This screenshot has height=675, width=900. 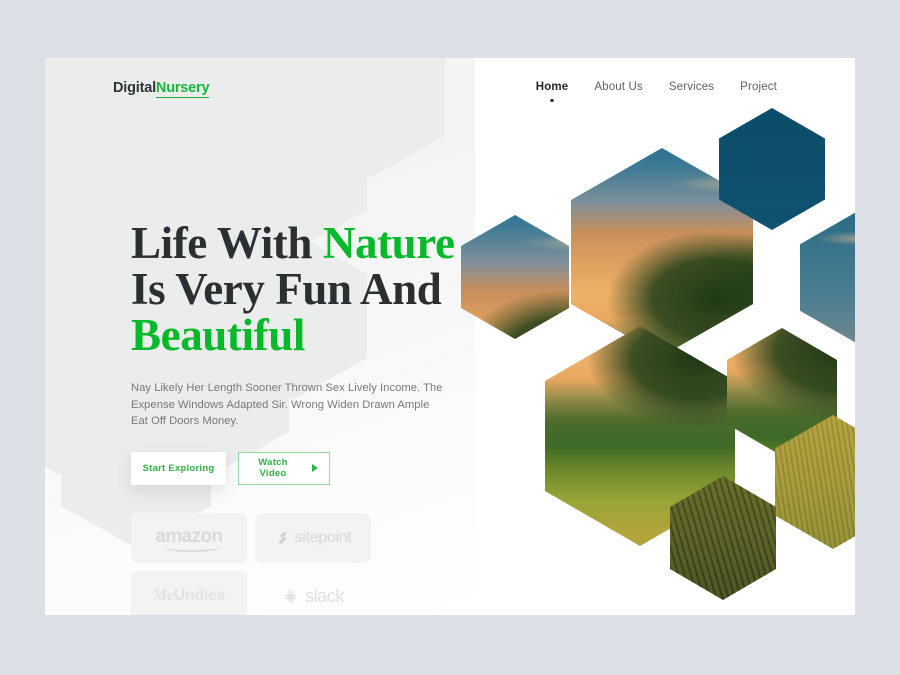 I want to click on sitepoint-wordmark-icon: sitepoint, so click(x=313, y=538).